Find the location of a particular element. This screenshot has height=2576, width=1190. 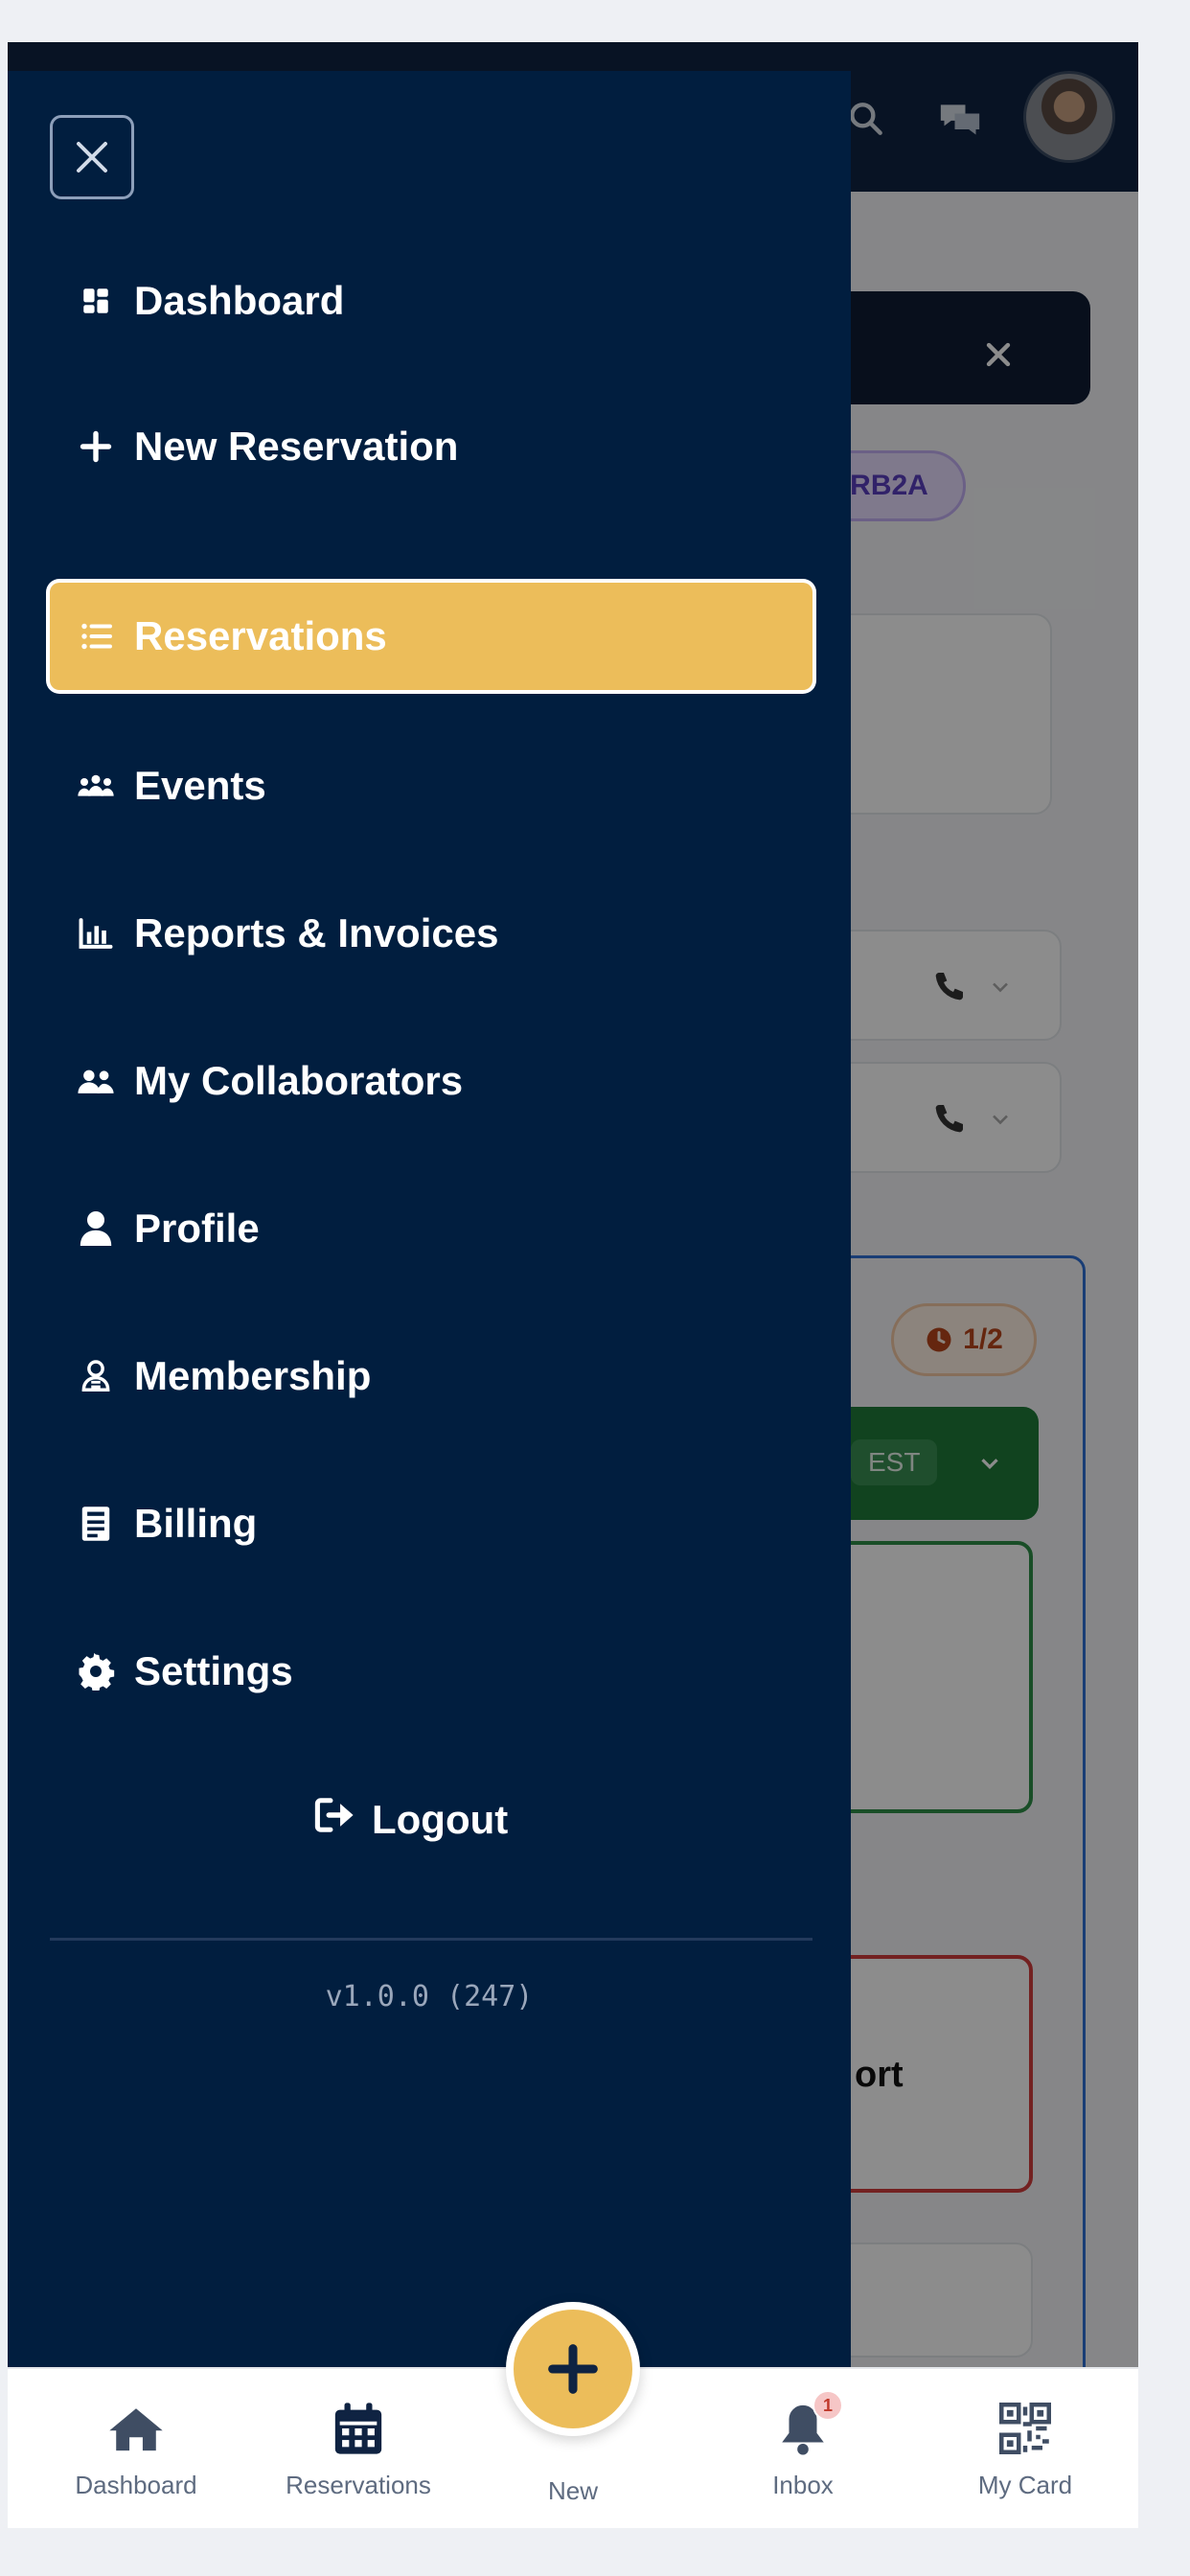

nav-item-label: Membership is located at coordinates (253, 1375).